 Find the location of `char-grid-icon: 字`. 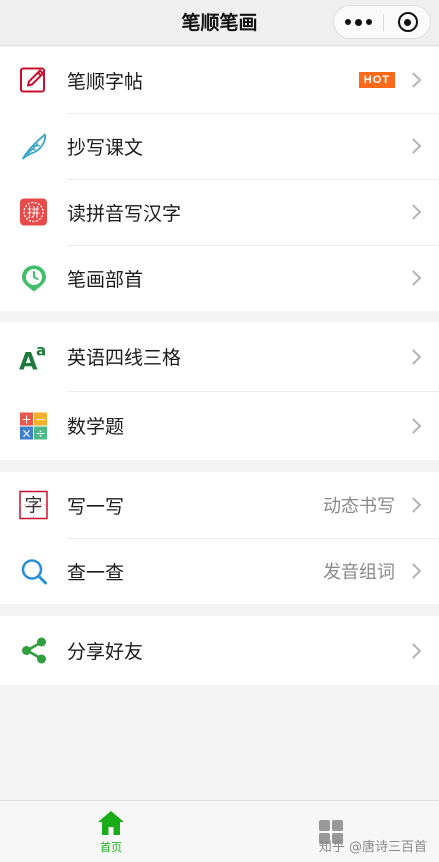

char-grid-icon: 字 is located at coordinates (33, 505).